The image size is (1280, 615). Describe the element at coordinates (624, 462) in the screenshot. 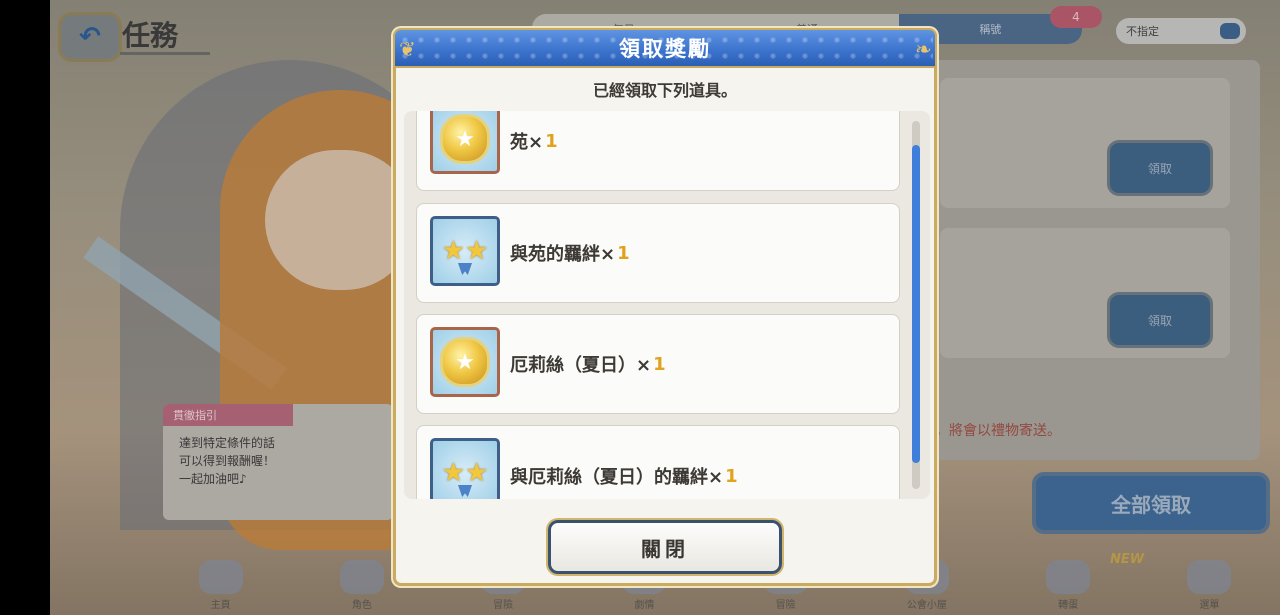

I see `reward-item-label: 與厄莉絲（夏日）的羈絆× 1` at that location.